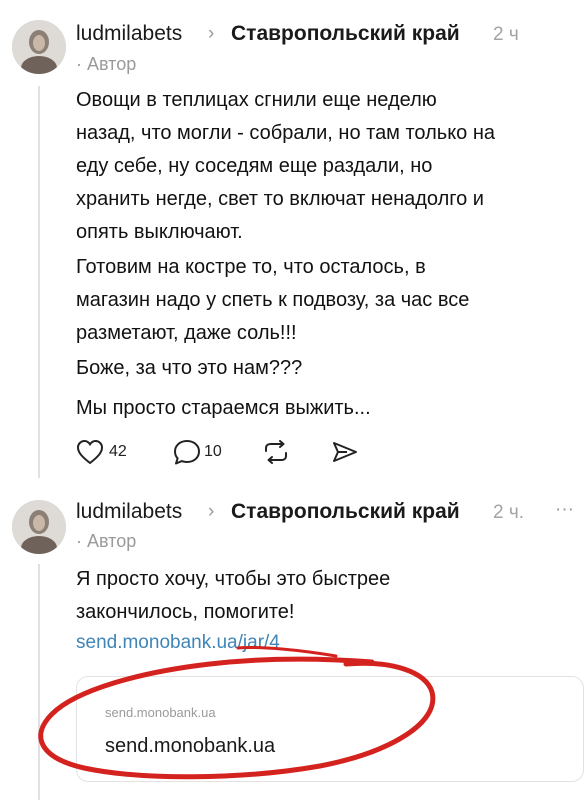  What do you see at coordinates (254, 166) in the screenshot?
I see `text-line: еду себе, ну соседям еще раздали, но` at bounding box center [254, 166].